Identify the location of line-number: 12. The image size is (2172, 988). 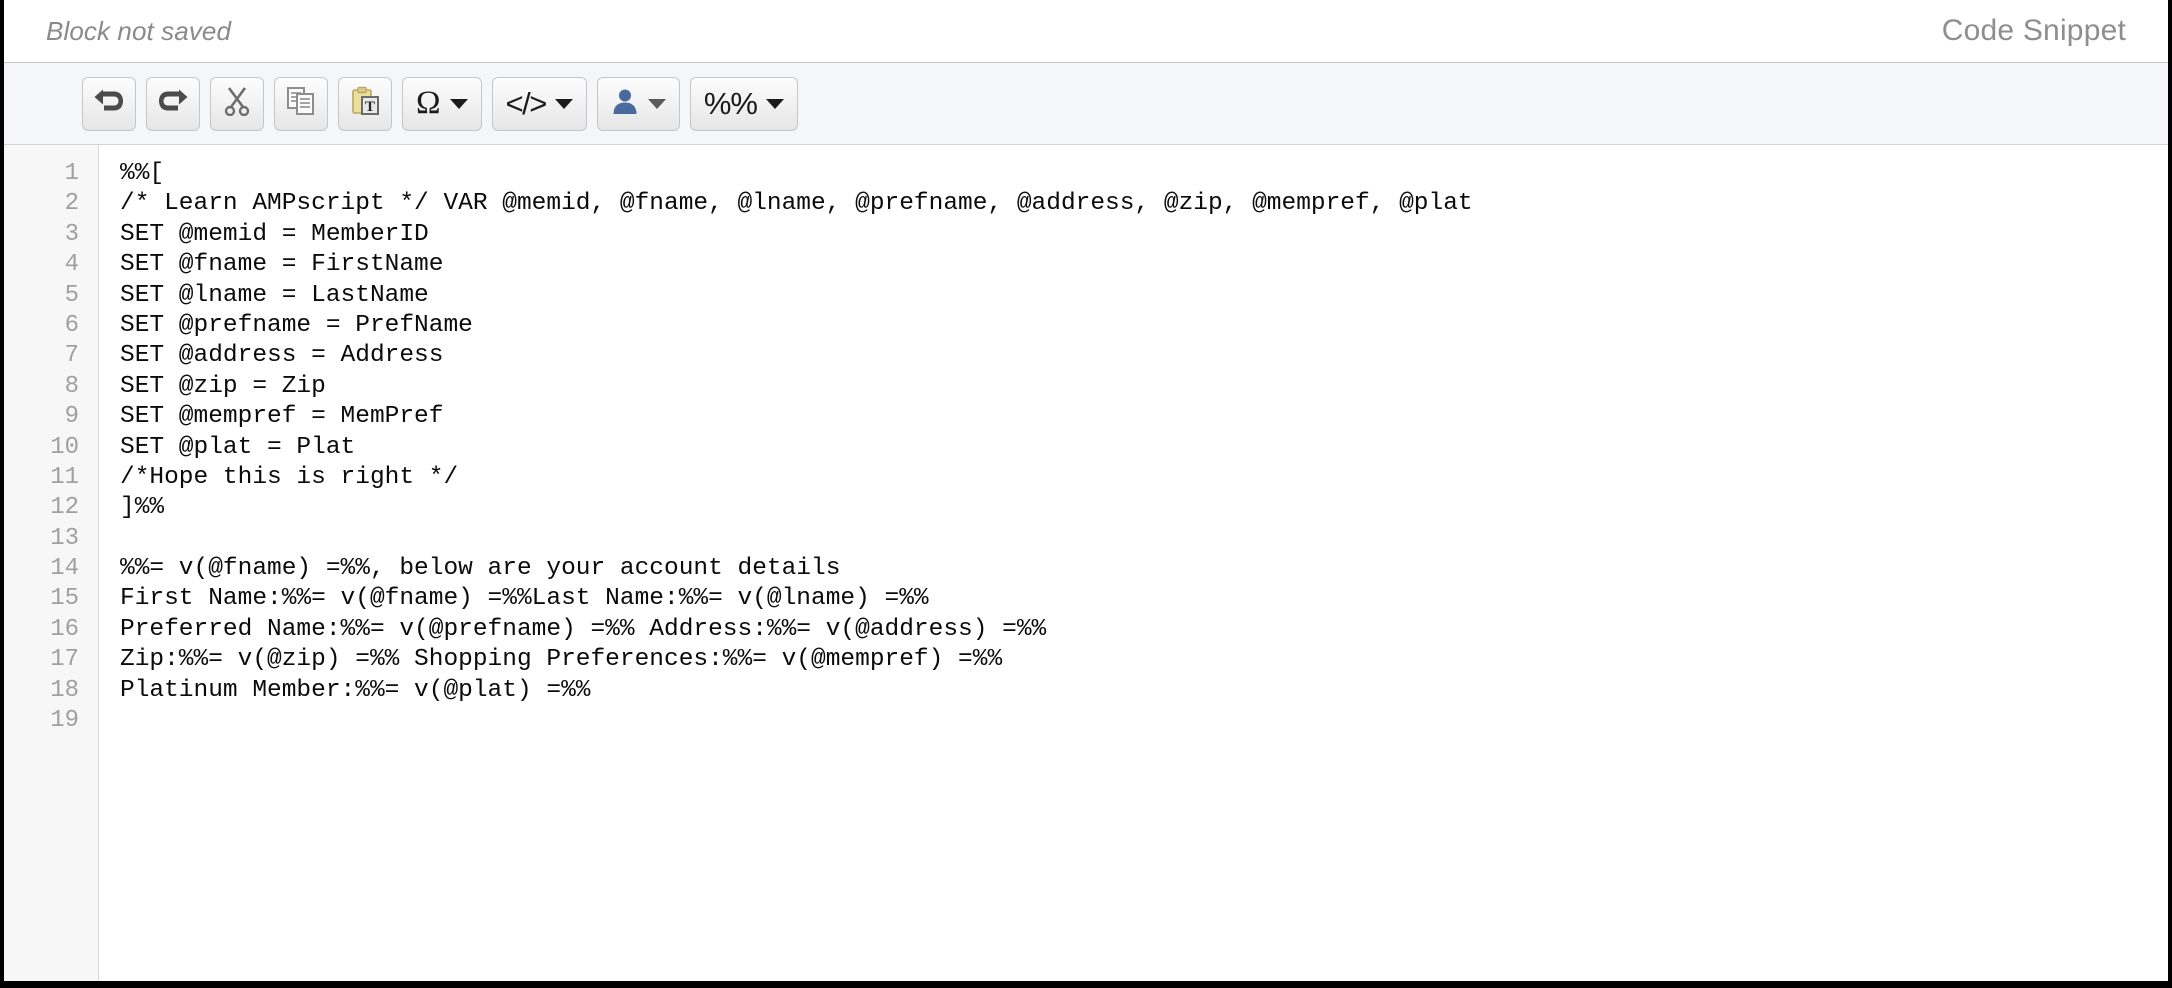
(64, 508).